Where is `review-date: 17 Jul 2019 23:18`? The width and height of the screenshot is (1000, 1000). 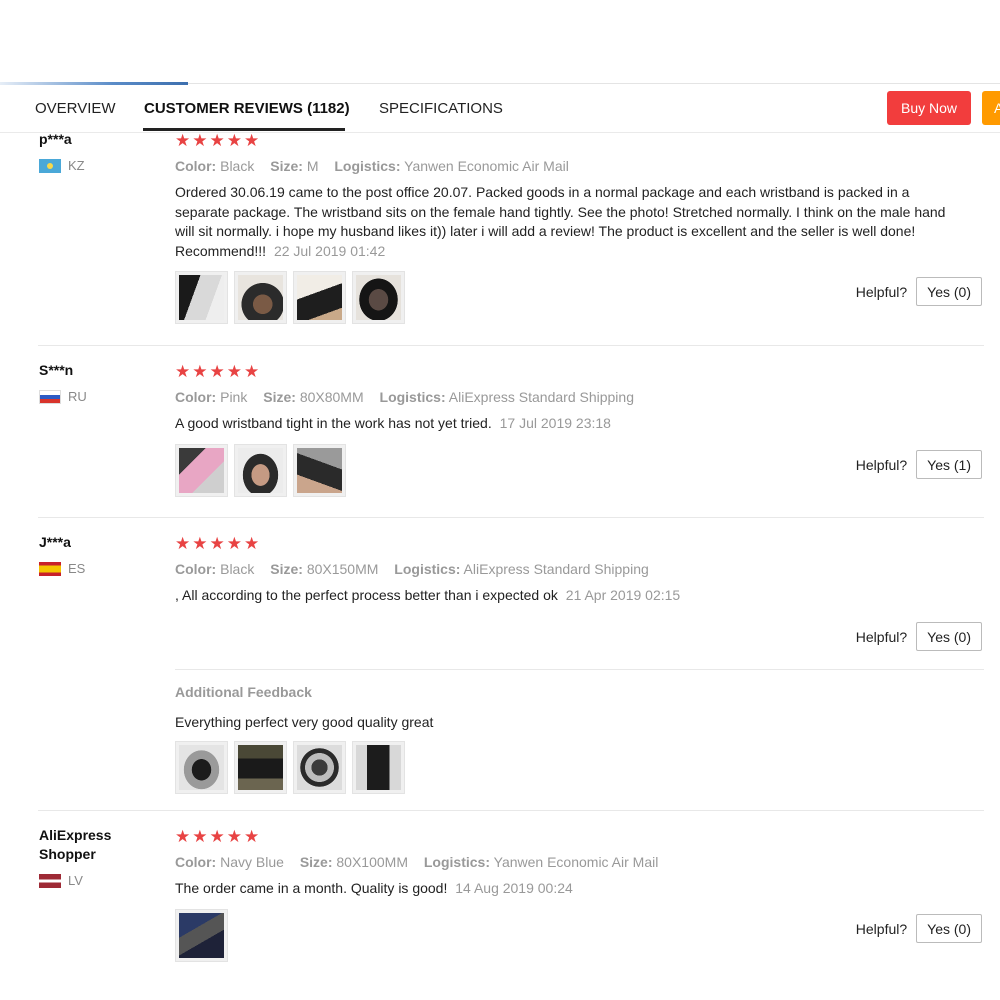 review-date: 17 Jul 2019 23:18 is located at coordinates (555, 423).